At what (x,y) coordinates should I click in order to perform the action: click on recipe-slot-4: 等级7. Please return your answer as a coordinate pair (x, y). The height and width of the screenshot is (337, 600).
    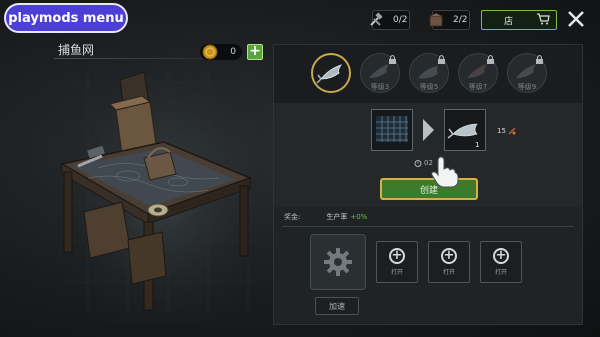
    Looking at the image, I should click on (478, 73).